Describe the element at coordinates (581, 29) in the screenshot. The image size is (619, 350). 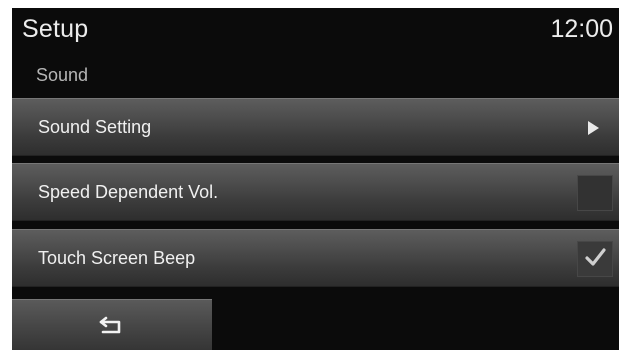
I see `clock: 12:00` at that location.